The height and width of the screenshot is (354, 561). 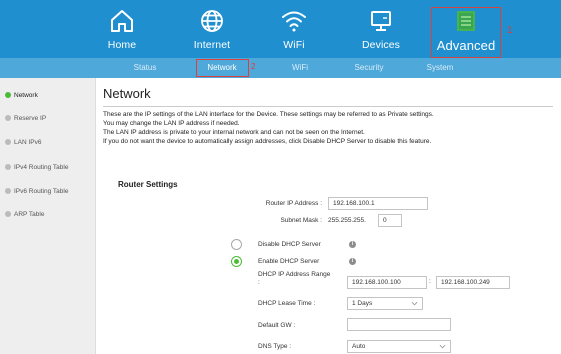 What do you see at coordinates (347, 220) in the screenshot?
I see `subnet-mask-prefix: 255.255.255.` at bounding box center [347, 220].